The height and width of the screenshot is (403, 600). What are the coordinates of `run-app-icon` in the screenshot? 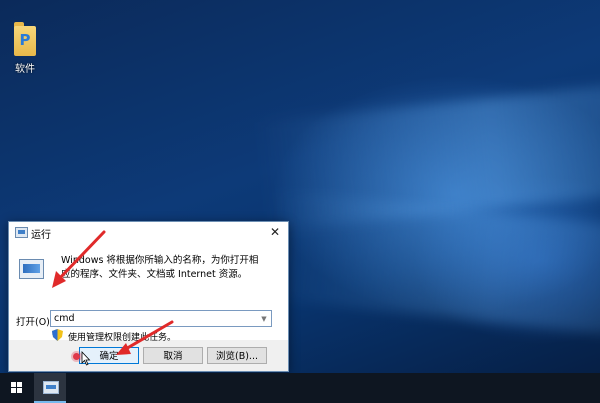 It's located at (31, 269).